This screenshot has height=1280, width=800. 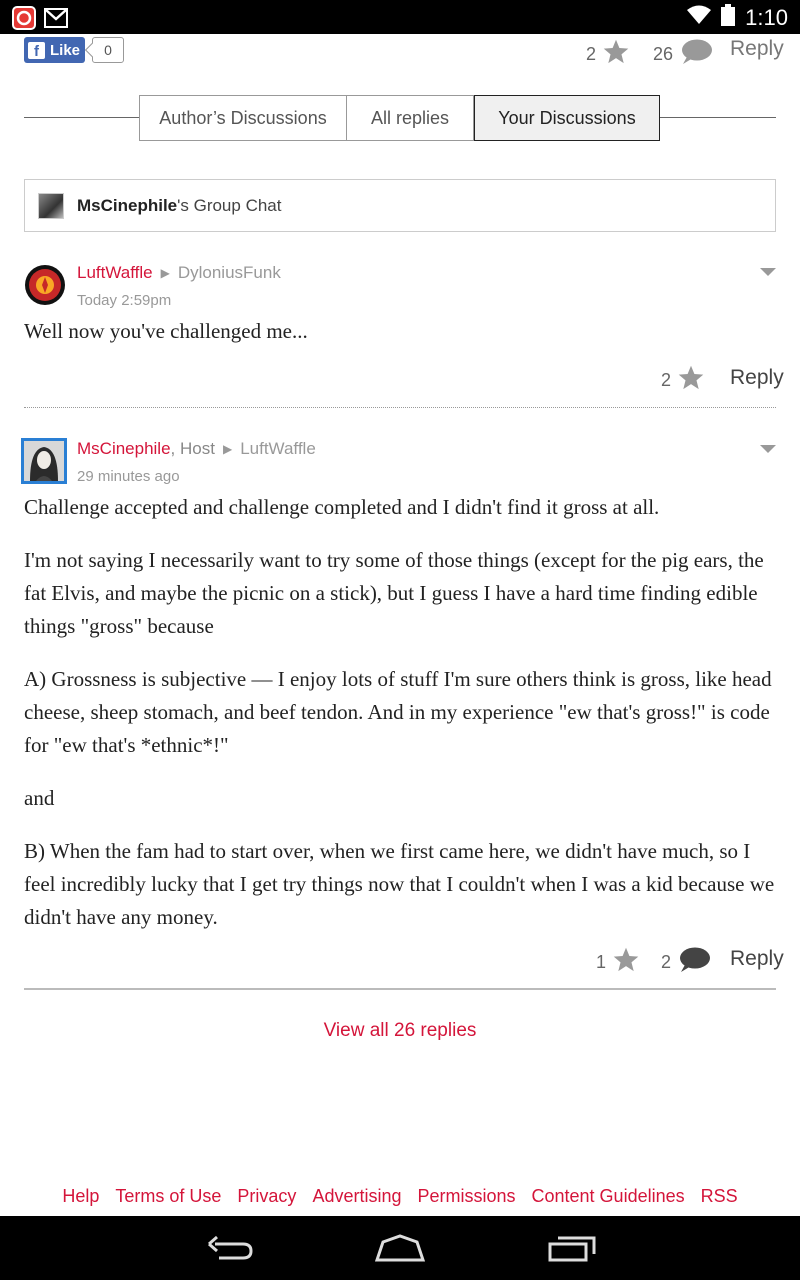 What do you see at coordinates (36, 50) in the screenshot?
I see `facebook-icon: f` at bounding box center [36, 50].